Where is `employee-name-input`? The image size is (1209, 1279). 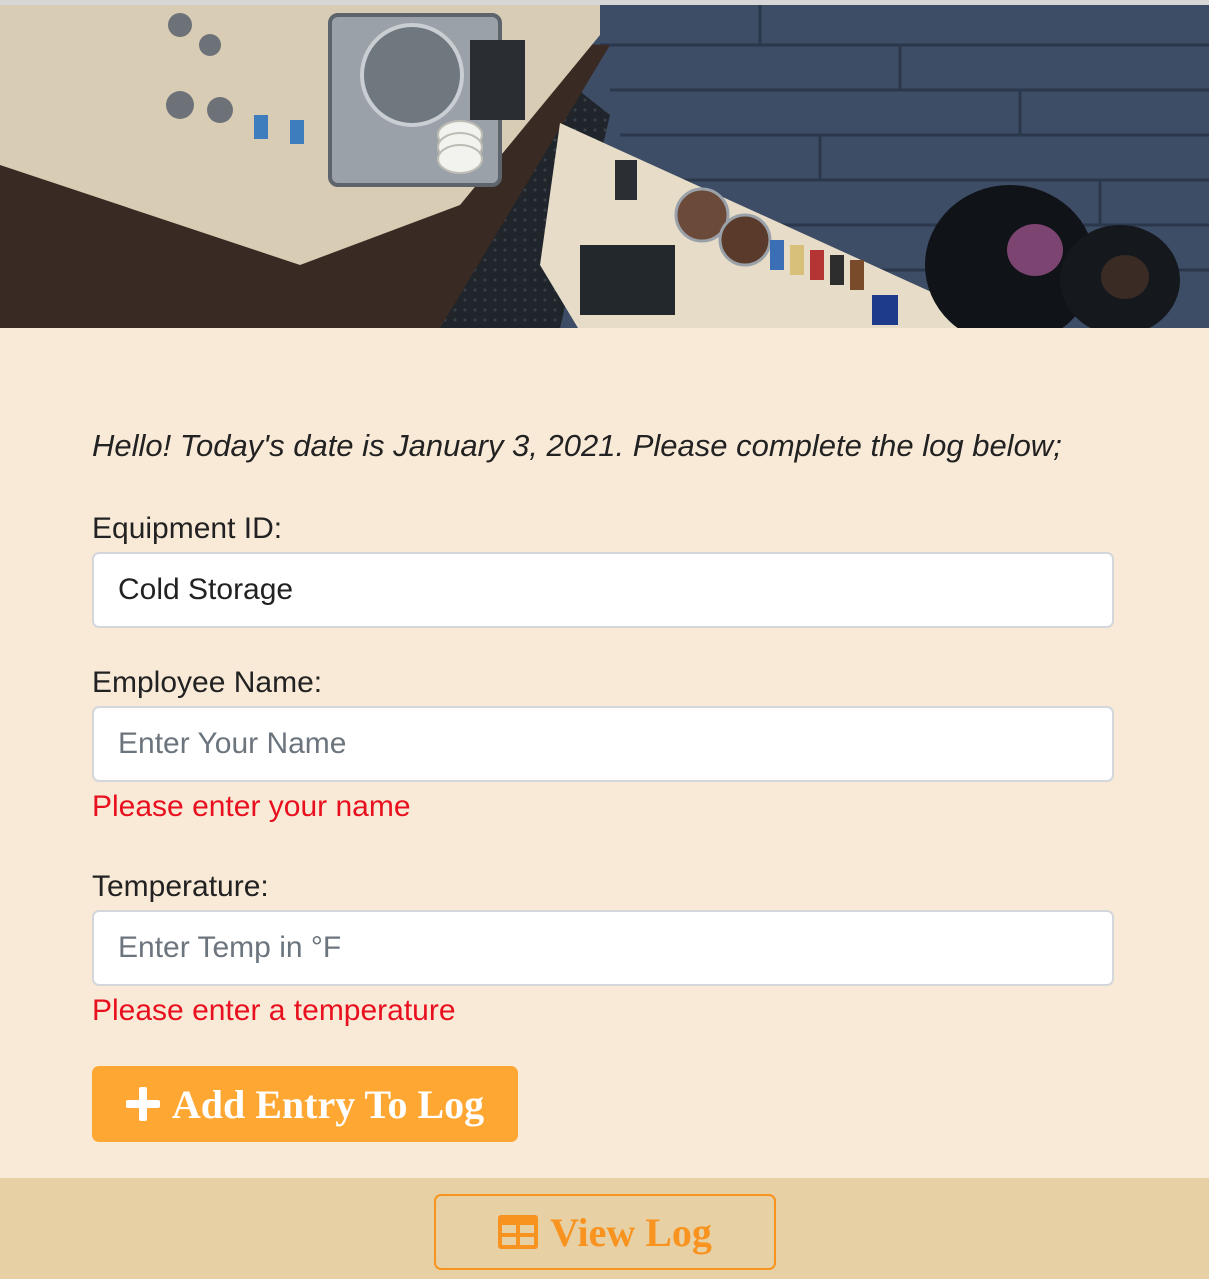
employee-name-input is located at coordinates (603, 744).